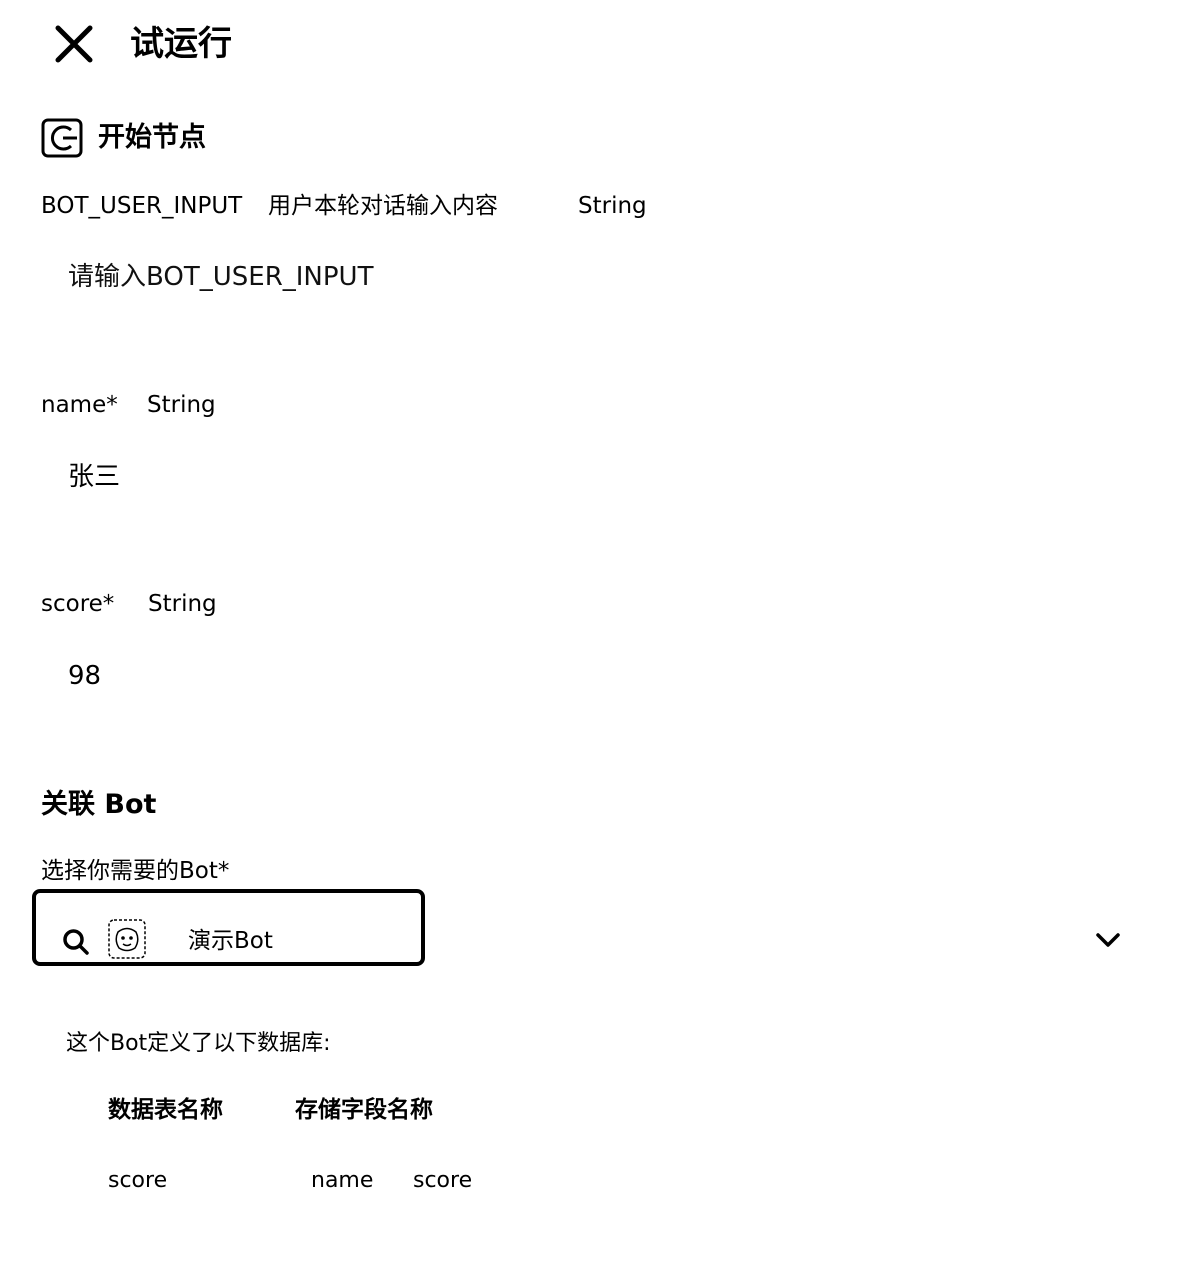 The height and width of the screenshot is (1280, 1180). Describe the element at coordinates (142, 206) in the screenshot. I see `bot-user-input-label: BOT_USER_INPUT` at that location.